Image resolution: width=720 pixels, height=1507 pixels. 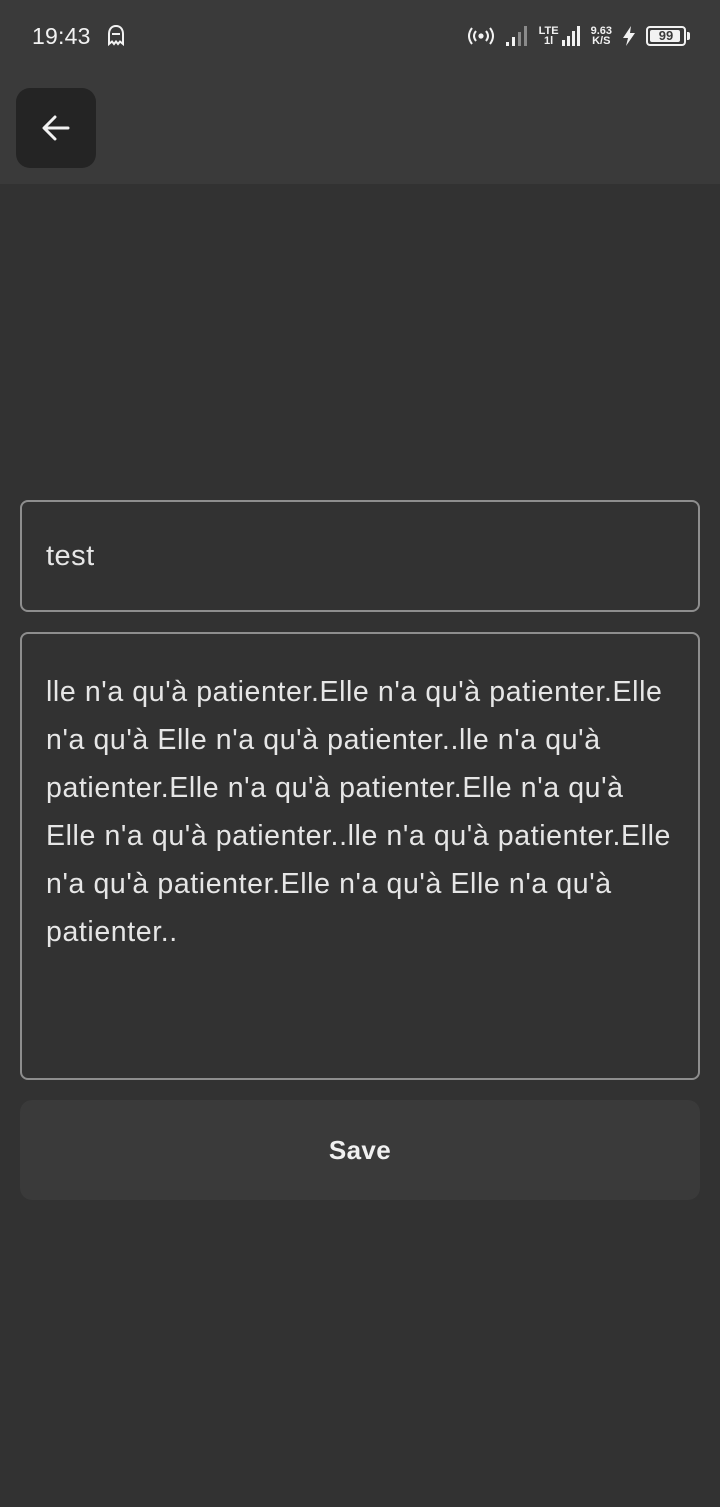 I want to click on status-time: 19:43, so click(x=61, y=36).